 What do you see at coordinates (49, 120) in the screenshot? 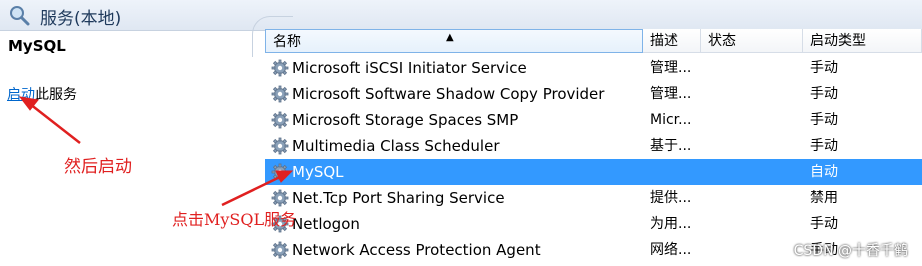
I see `arrow-to-start-link` at bounding box center [49, 120].